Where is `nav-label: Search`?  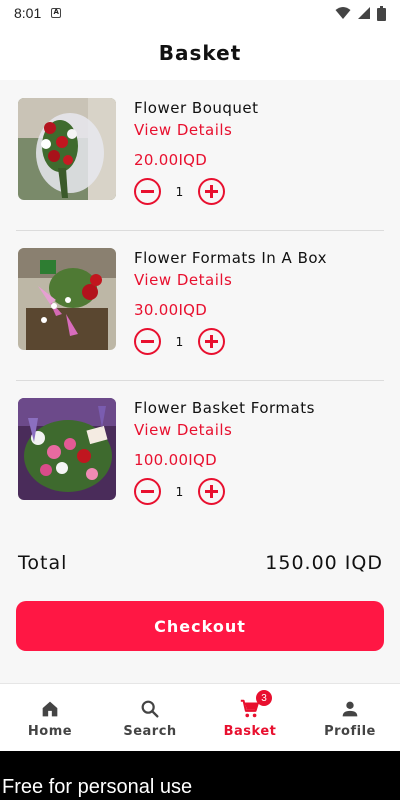
nav-label: Search is located at coordinates (150, 731).